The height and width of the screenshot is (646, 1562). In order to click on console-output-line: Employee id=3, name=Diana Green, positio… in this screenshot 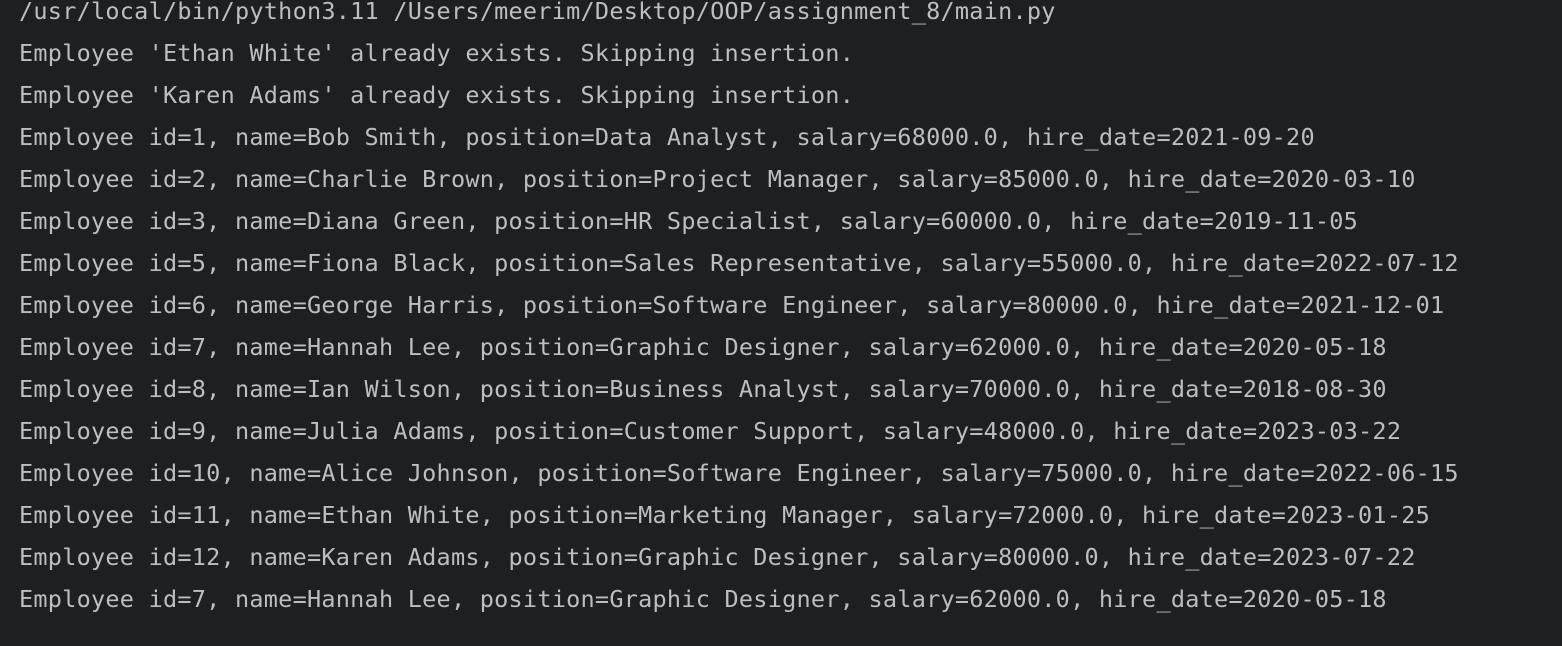, I will do `click(689, 221)`.